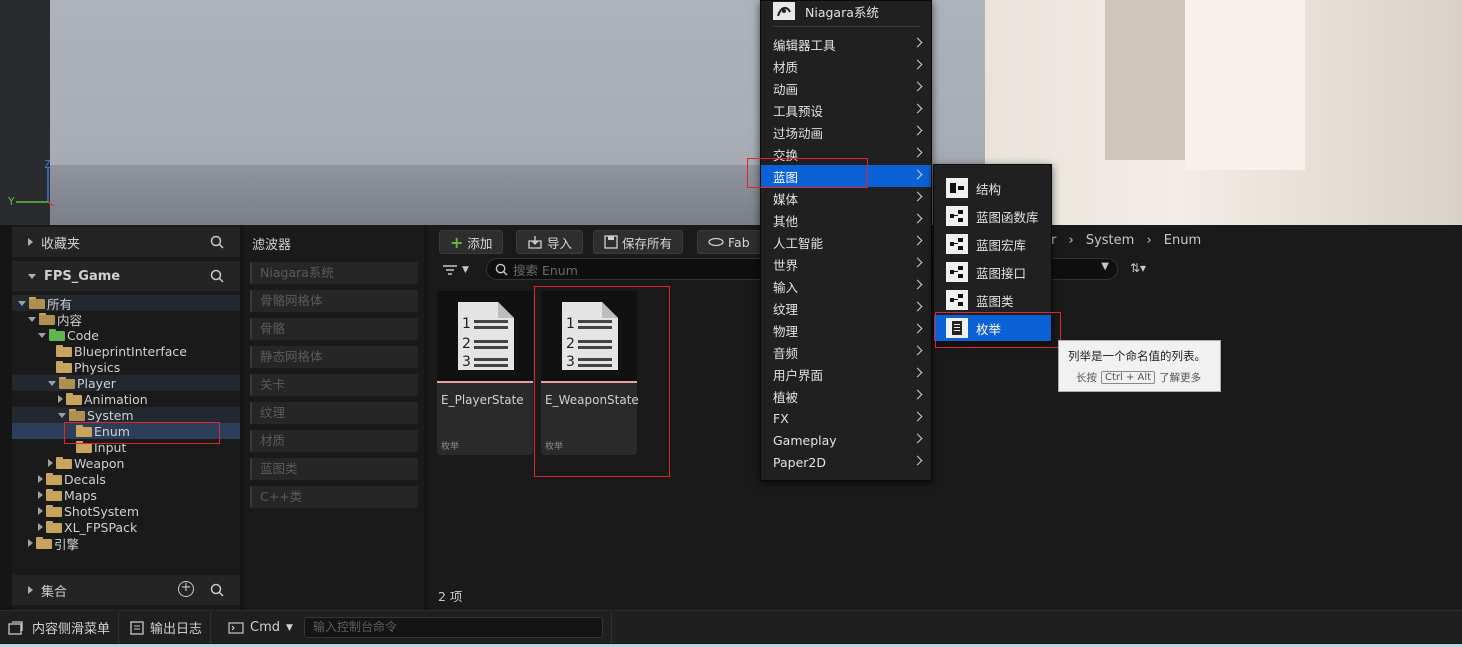 This screenshot has width=1462, height=647. Describe the element at coordinates (1138, 268) in the screenshot. I see `sort-button: ⇅▾` at that location.